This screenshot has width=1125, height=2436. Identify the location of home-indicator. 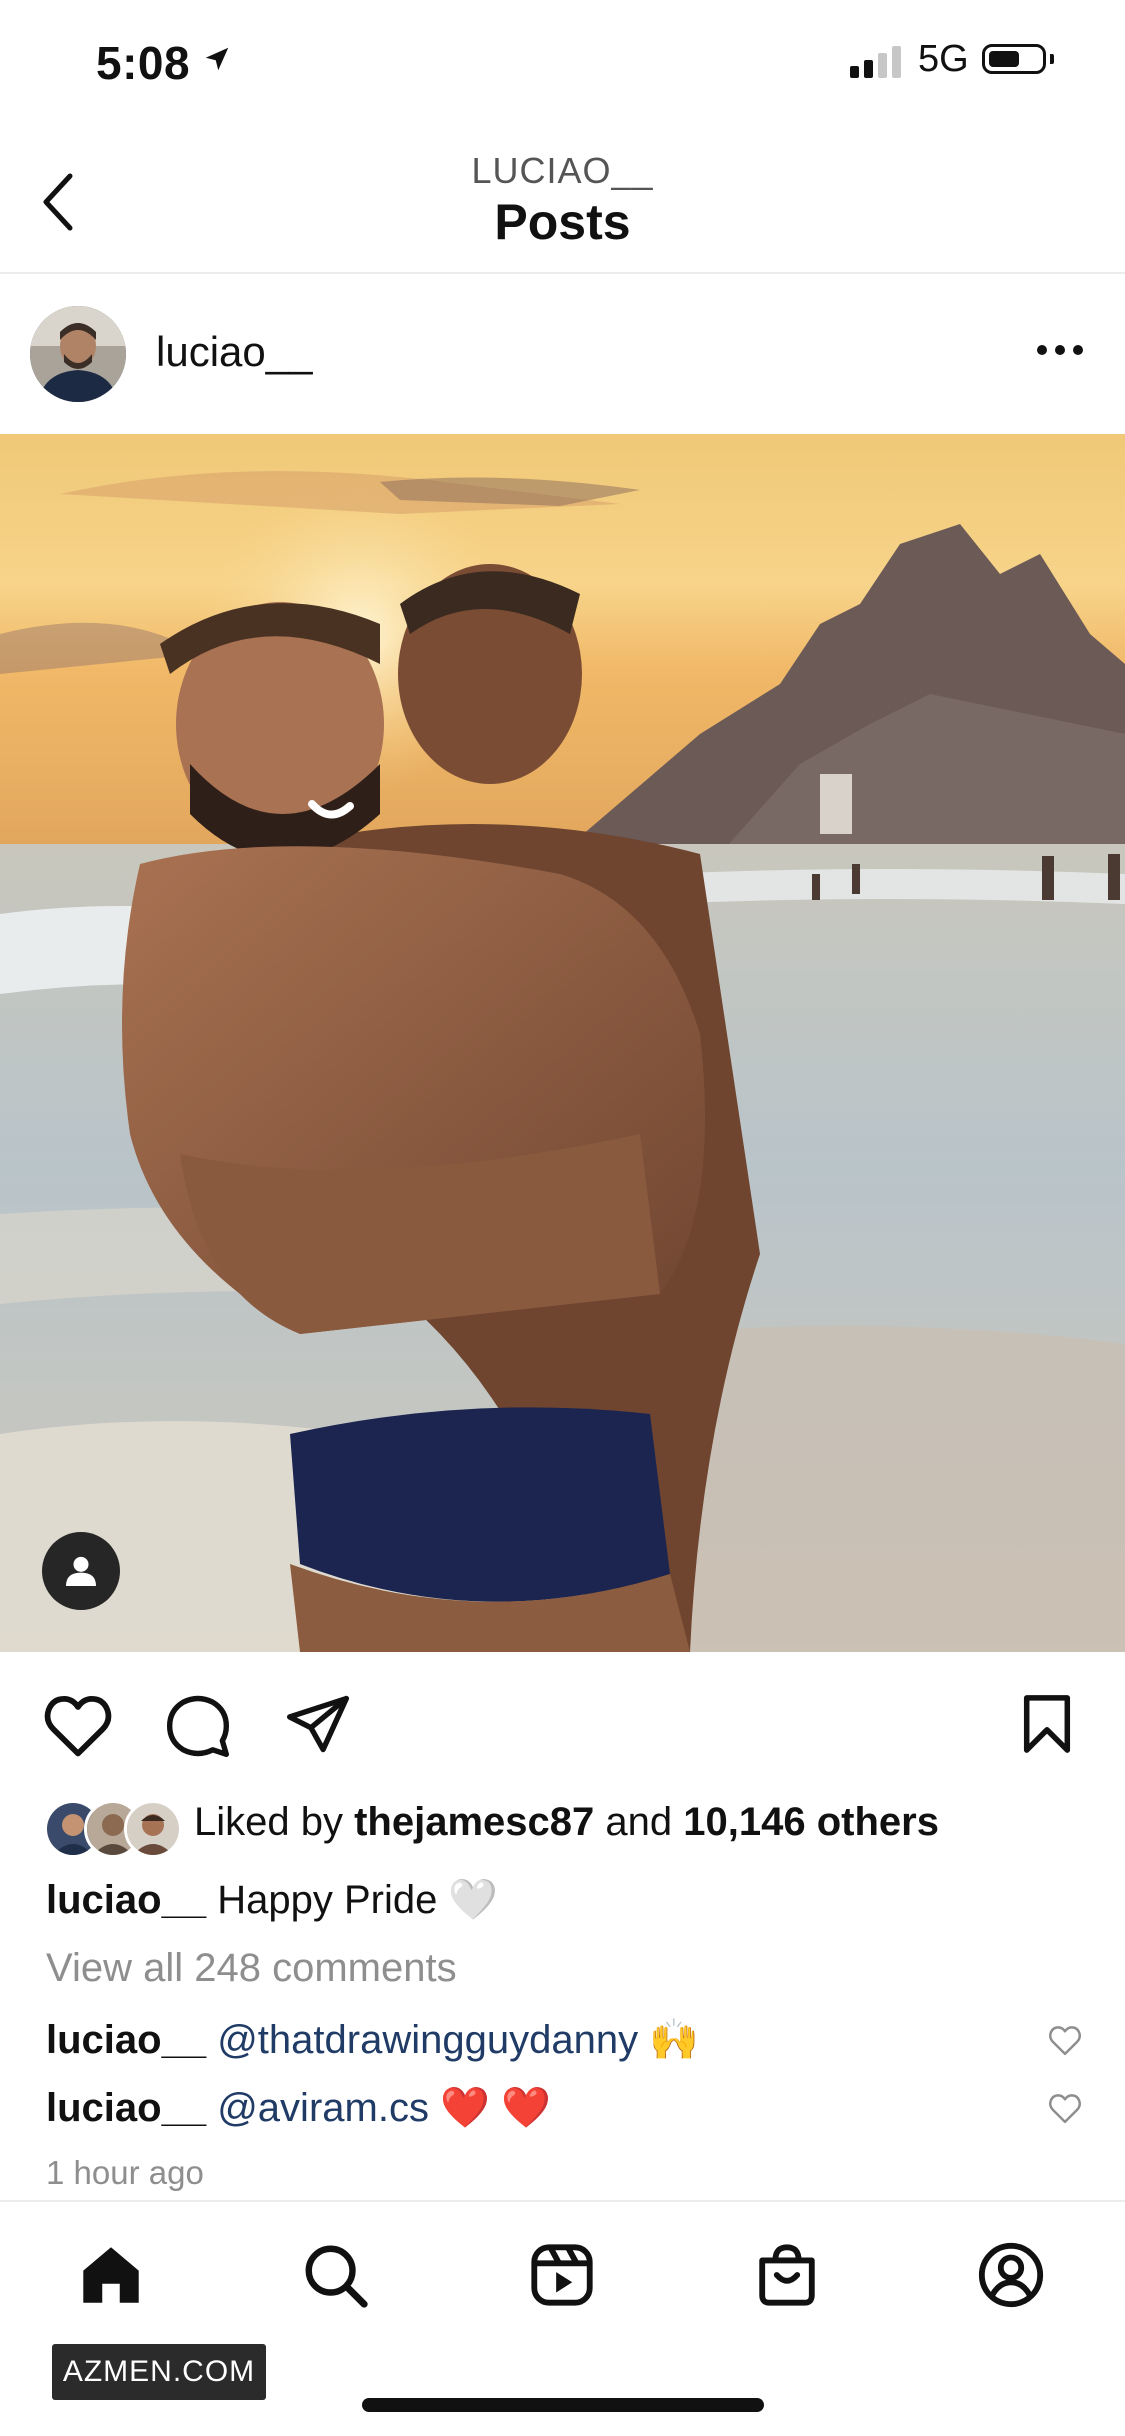
(563, 2405).